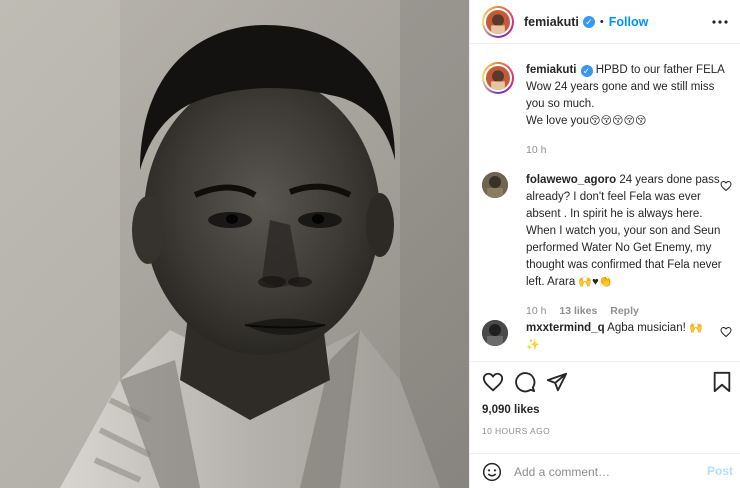  I want to click on reply-button: Reply, so click(624, 311).